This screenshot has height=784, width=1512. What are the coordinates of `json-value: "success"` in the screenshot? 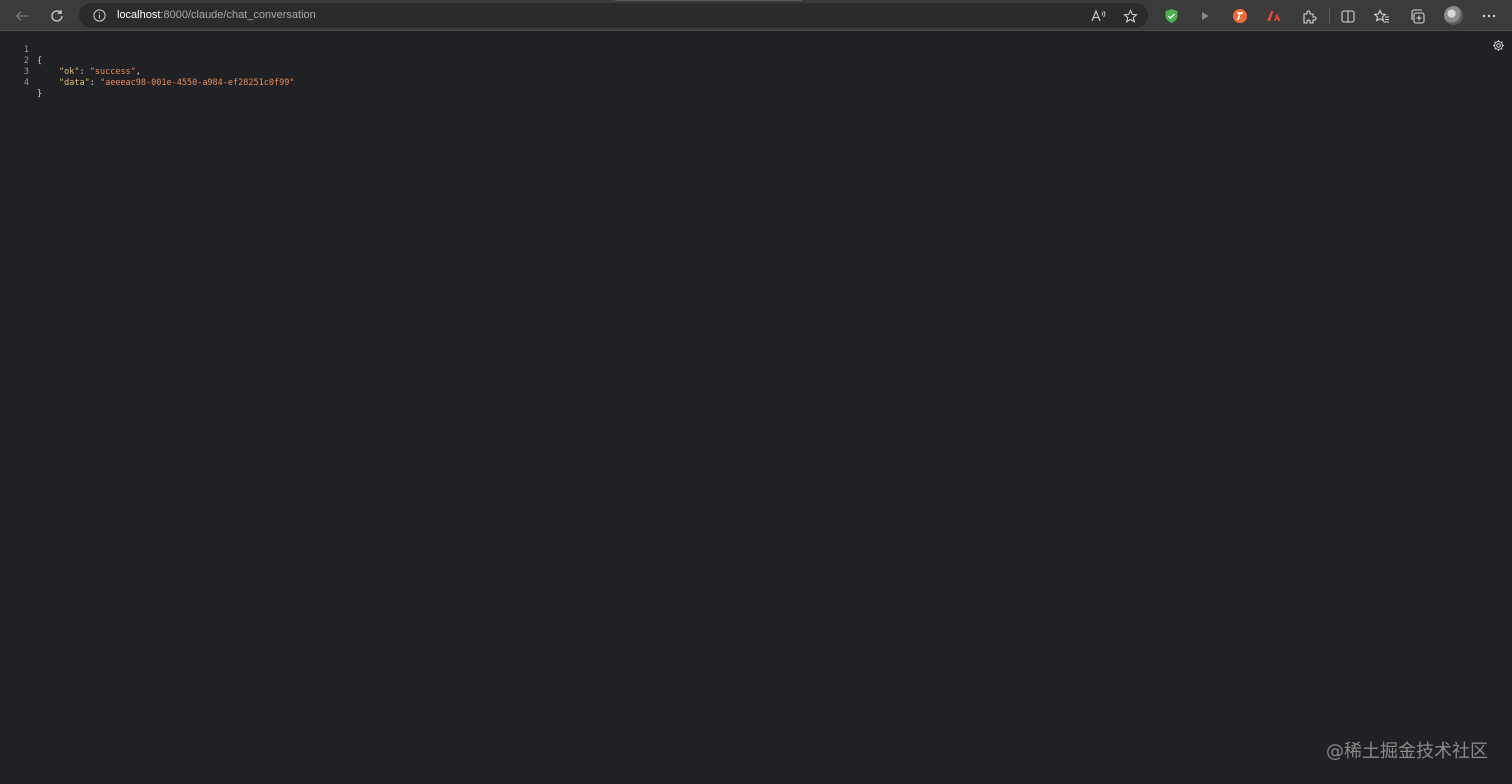 It's located at (112, 72).